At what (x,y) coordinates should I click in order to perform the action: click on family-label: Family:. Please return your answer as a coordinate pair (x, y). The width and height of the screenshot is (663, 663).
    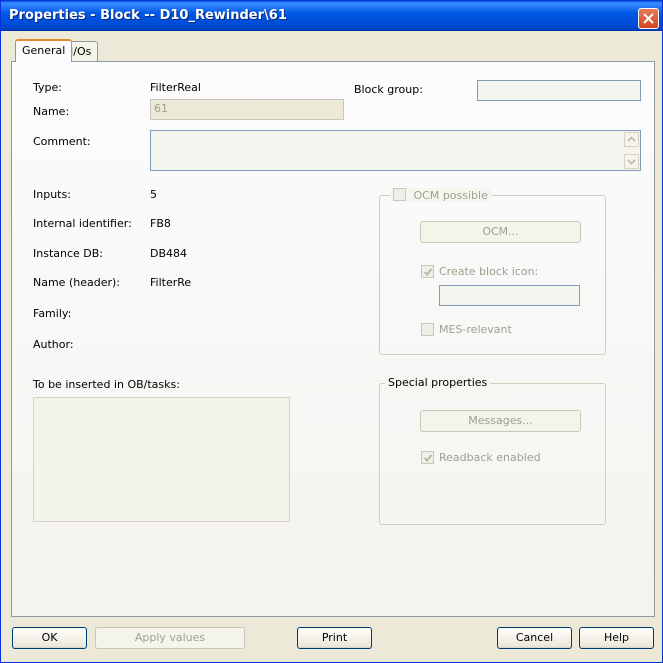
    Looking at the image, I should click on (52, 313).